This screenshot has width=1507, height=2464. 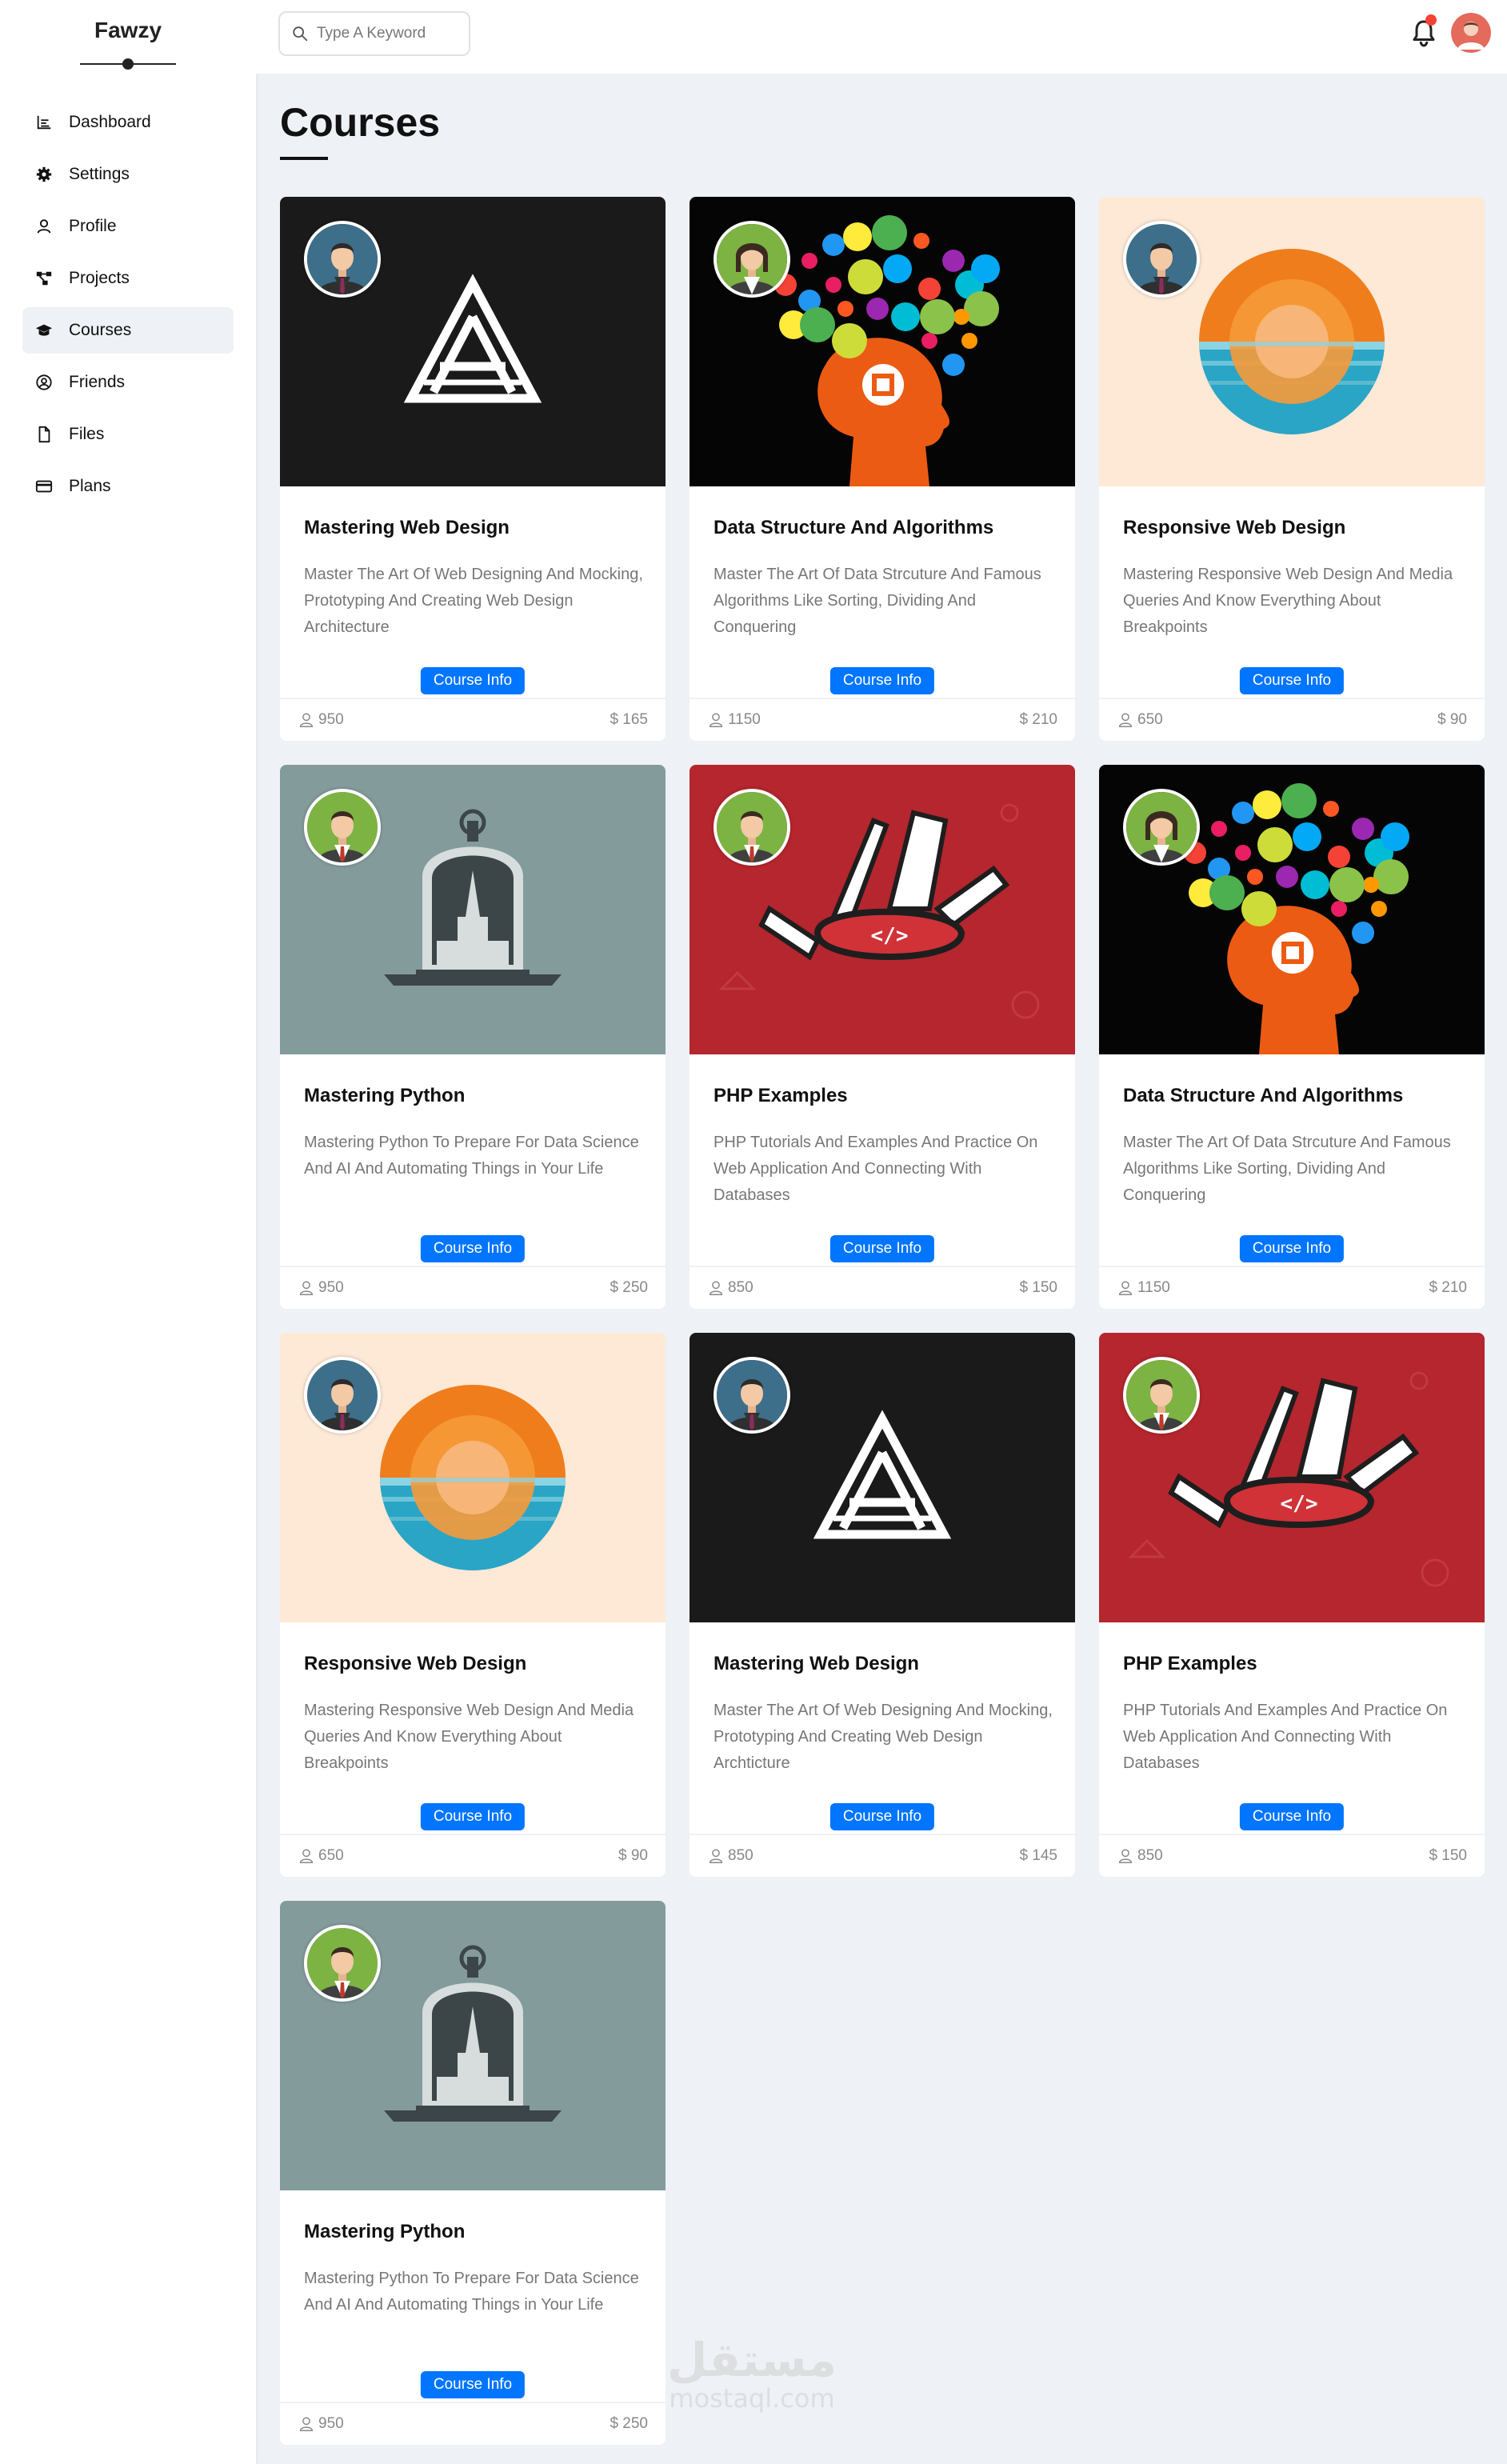 I want to click on brand-decoration, so click(x=128, y=64).